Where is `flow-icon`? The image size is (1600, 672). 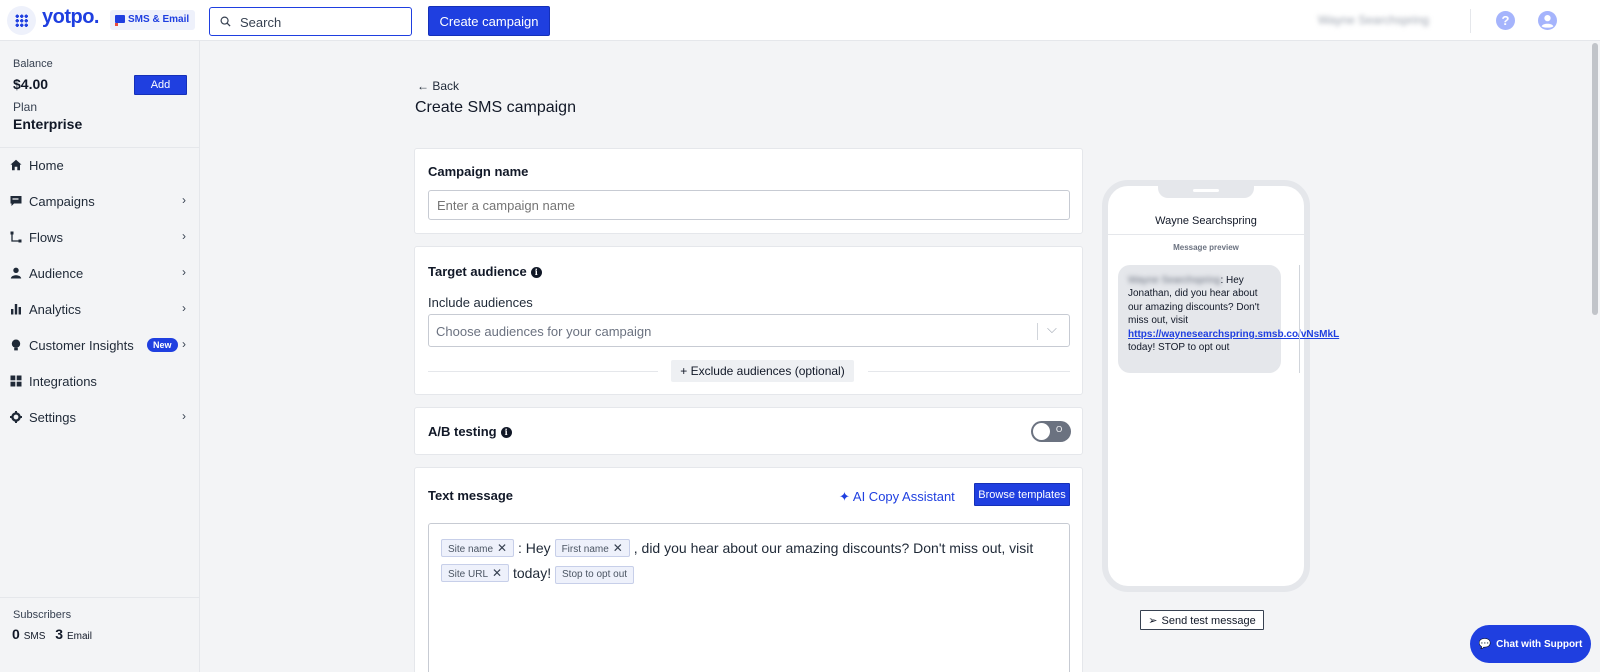
flow-icon is located at coordinates (16, 237).